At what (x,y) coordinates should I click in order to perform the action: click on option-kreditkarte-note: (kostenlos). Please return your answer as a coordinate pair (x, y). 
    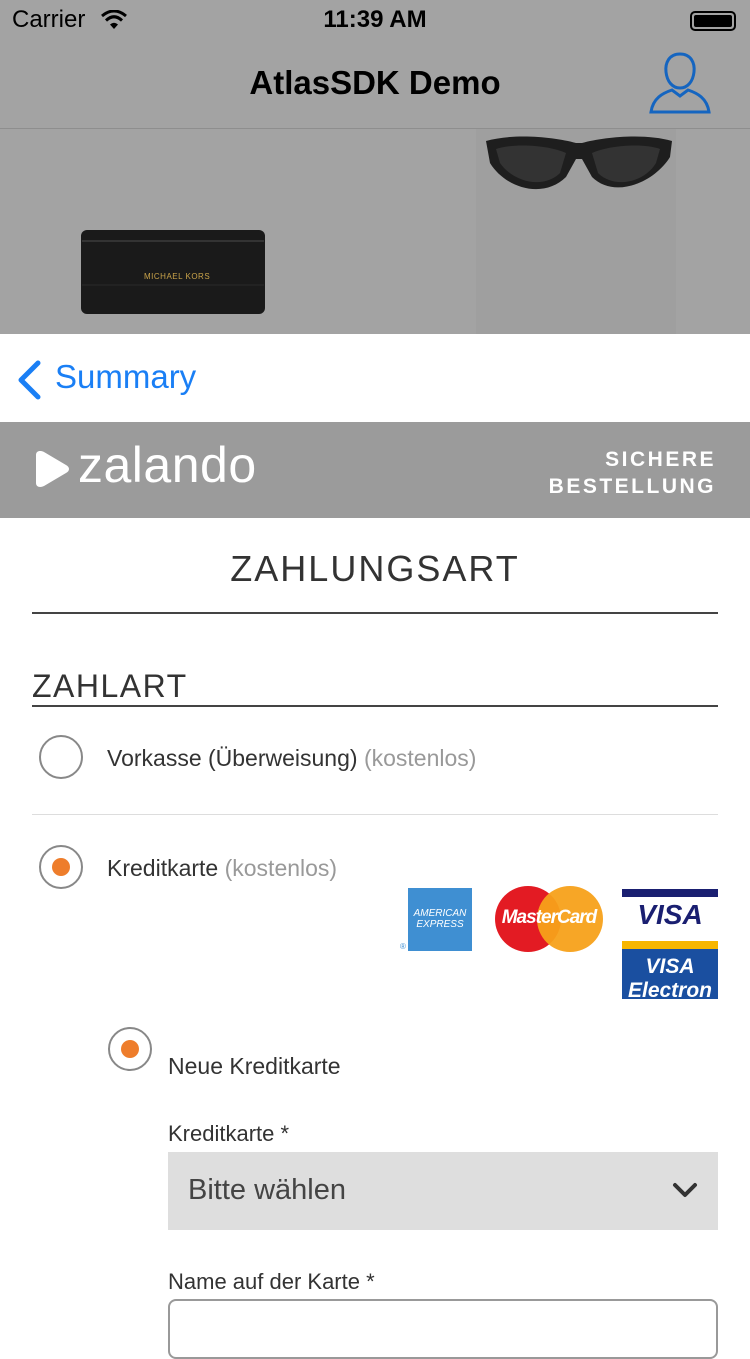
    Looking at the image, I should click on (281, 868).